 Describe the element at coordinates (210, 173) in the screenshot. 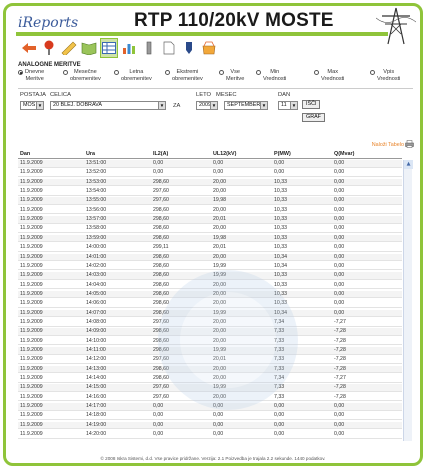

I see `table-row: 11.9.2009 13:52:00 0,00 0,00 0,00 0,00` at that location.